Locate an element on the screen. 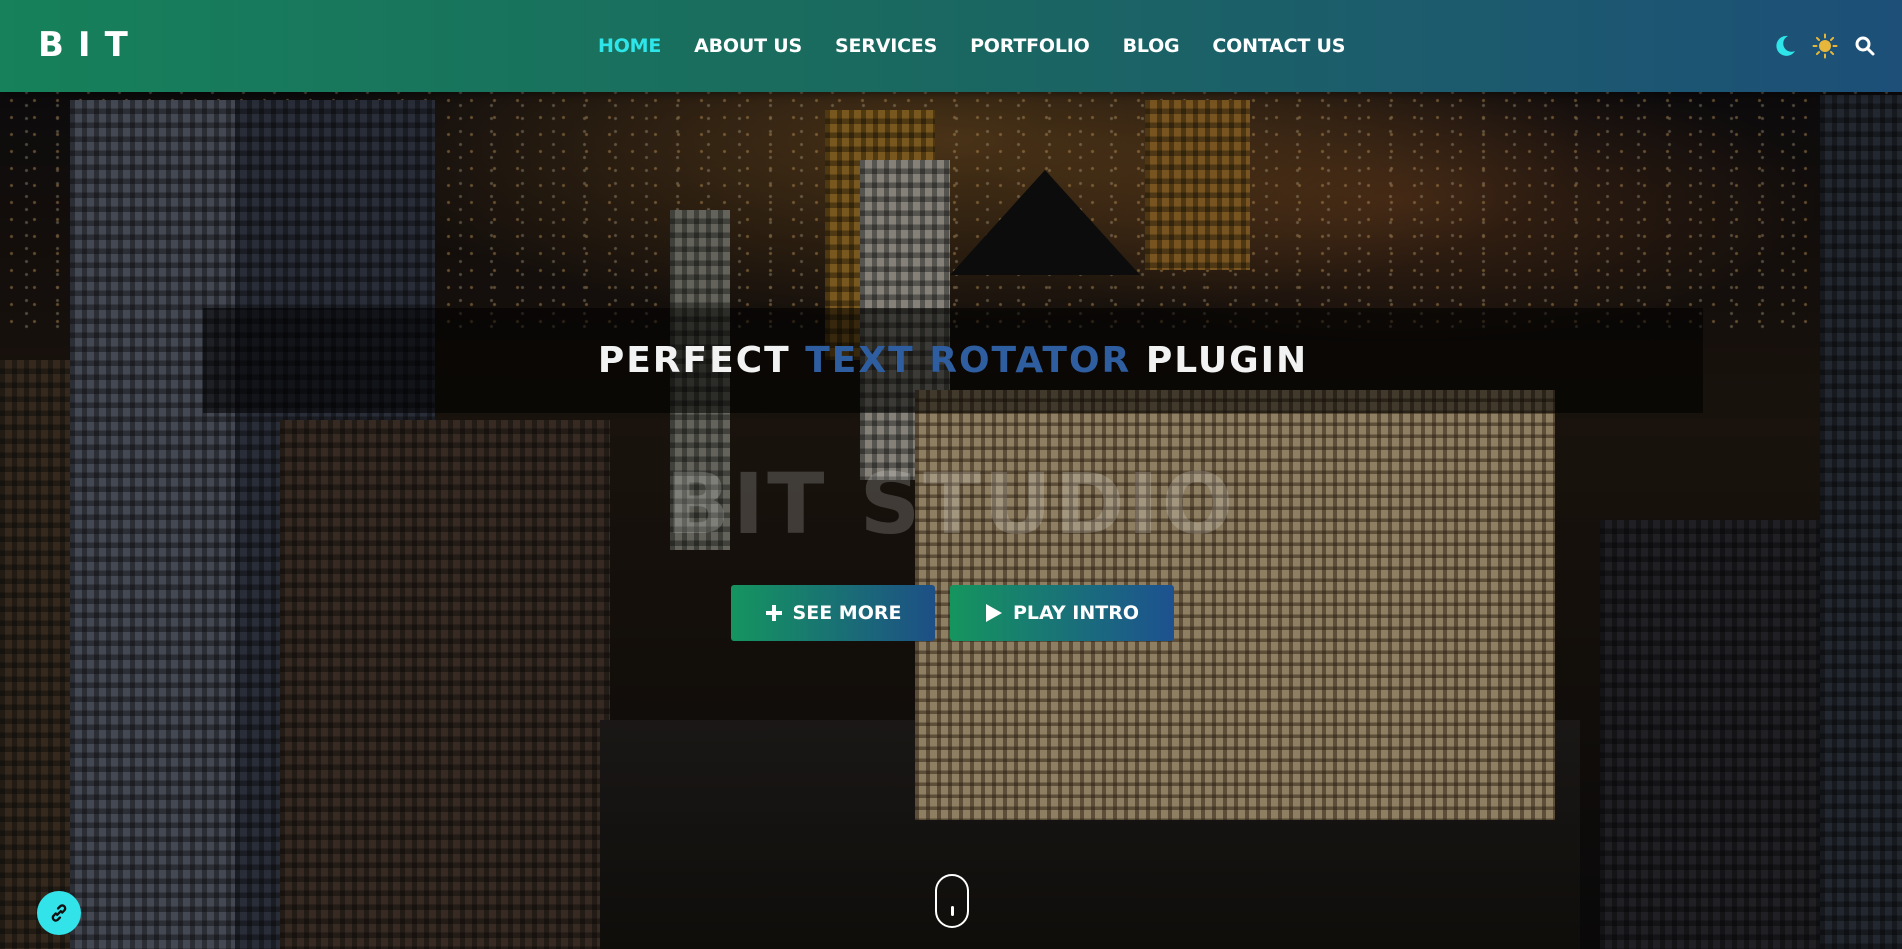 This screenshot has height=949, width=1902. search-icon is located at coordinates (1865, 46).